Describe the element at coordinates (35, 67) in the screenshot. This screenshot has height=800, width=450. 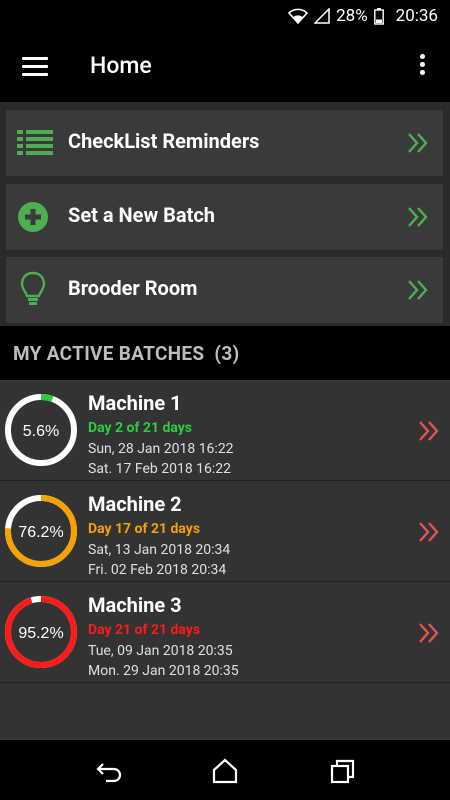
I see `hamburger-menu-icon` at that location.